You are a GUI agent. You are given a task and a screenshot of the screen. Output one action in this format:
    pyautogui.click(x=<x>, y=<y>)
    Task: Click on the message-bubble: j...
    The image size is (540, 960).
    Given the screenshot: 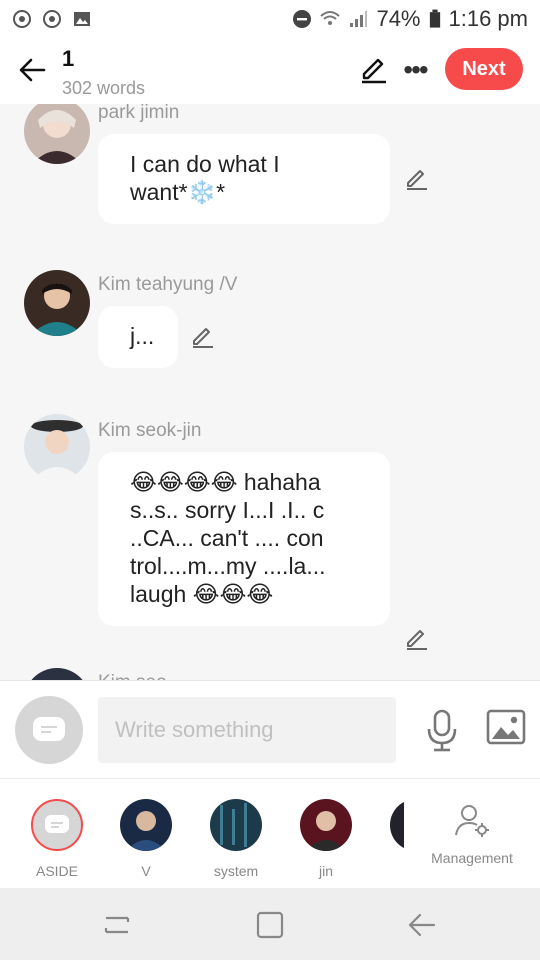 What is the action you would take?
    pyautogui.click(x=138, y=337)
    